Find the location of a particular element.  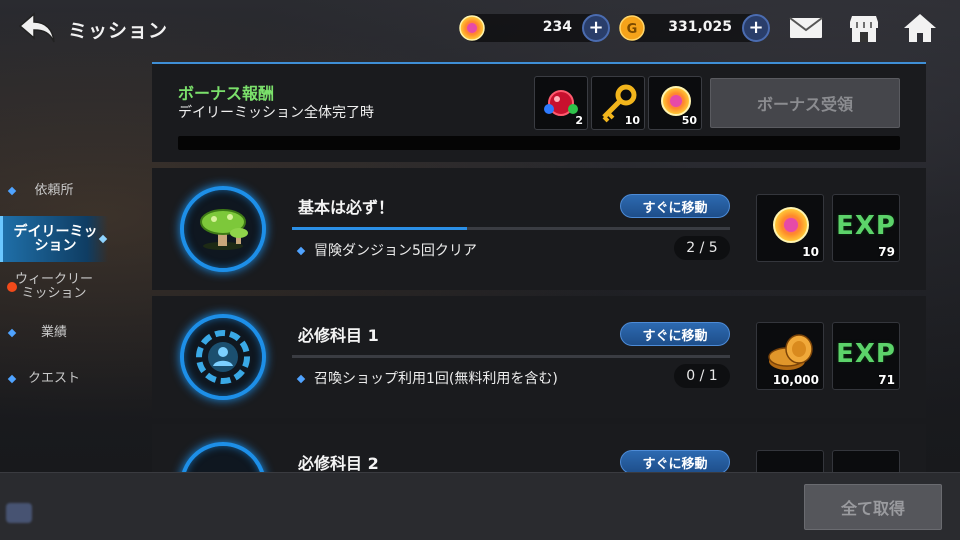

gold-counter: G 331,025 + is located at coordinates (694, 28).